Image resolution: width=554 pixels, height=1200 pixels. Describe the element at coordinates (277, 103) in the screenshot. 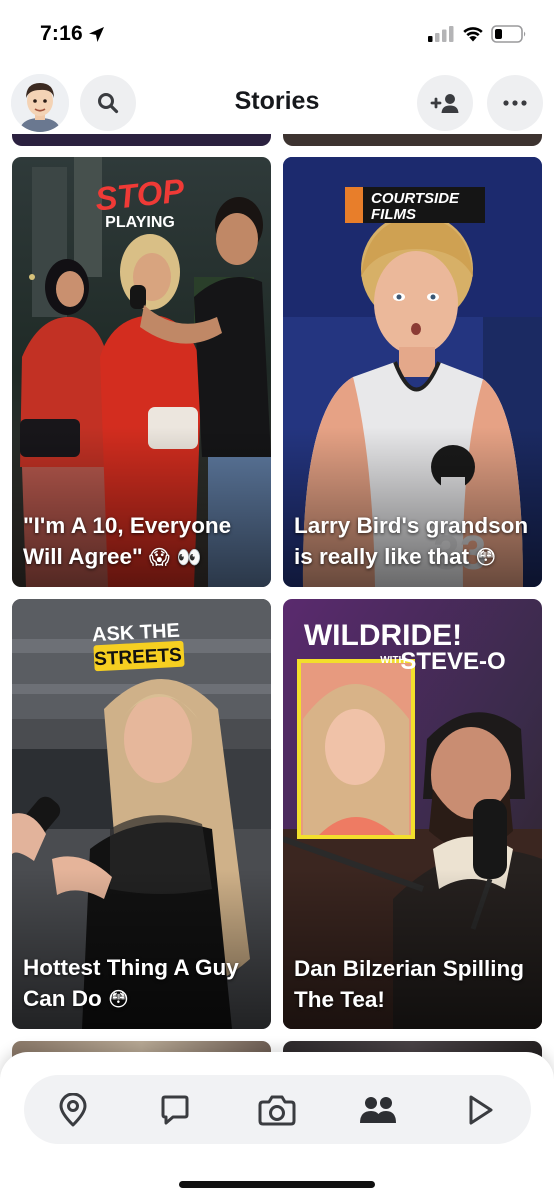

I see `stories-header: Stories` at that location.